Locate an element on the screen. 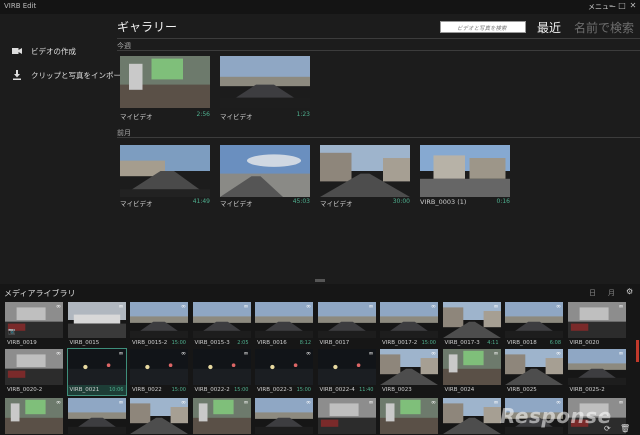 Image resolution: width=640 pixels, height=435 pixels. media-tile: ∞ VIRB_0022-3 15:00 is located at coordinates (284, 372).